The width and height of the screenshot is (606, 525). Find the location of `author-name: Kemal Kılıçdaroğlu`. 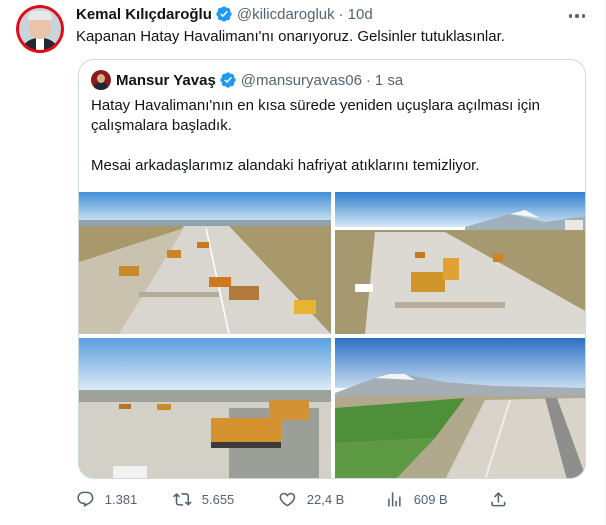

author-name: Kemal Kılıçdaroğlu is located at coordinates (144, 14).